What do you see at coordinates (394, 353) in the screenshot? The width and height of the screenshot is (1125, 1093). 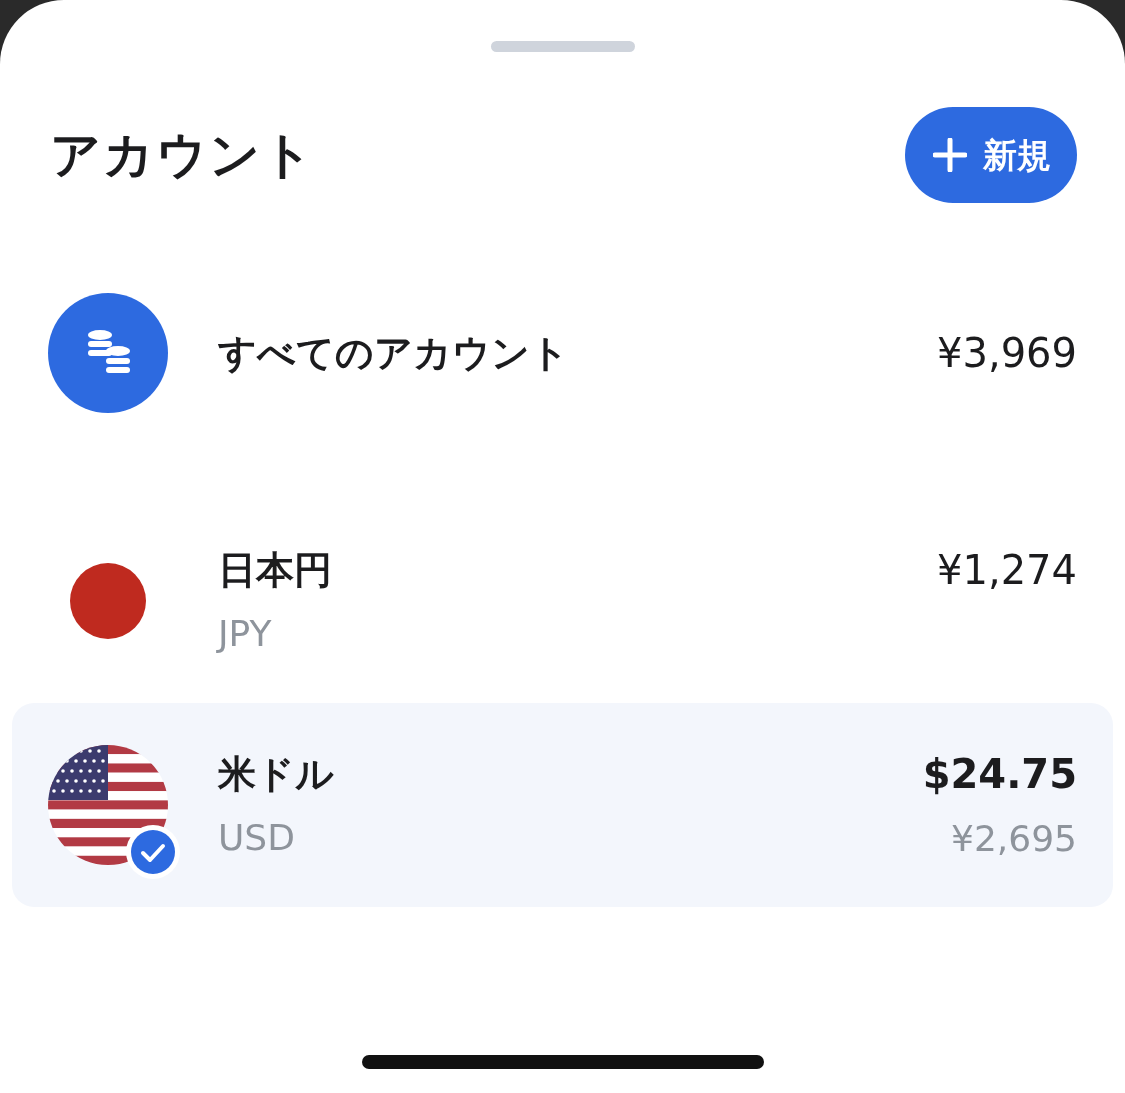 I see `account-name: すべてのアカウント` at bounding box center [394, 353].